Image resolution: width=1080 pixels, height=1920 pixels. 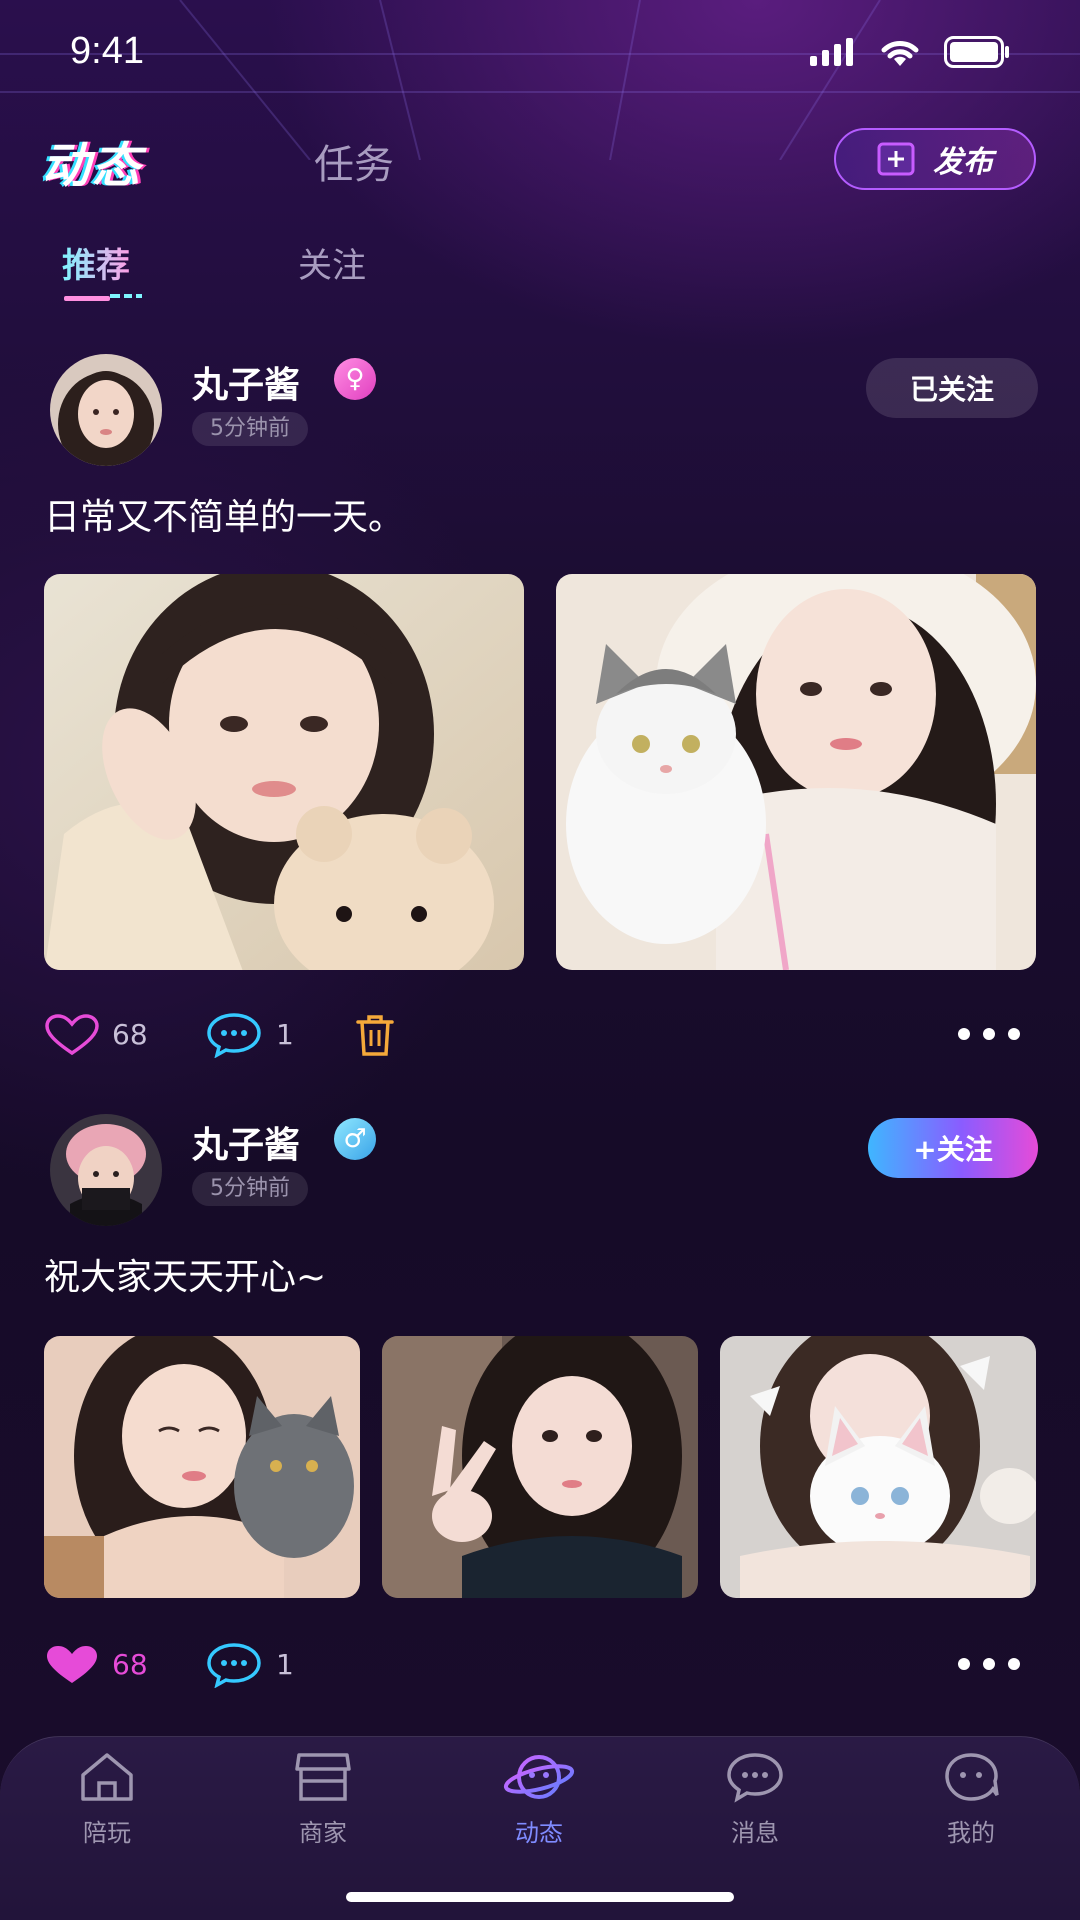 I want to click on add-square-icon, so click(x=896, y=159).